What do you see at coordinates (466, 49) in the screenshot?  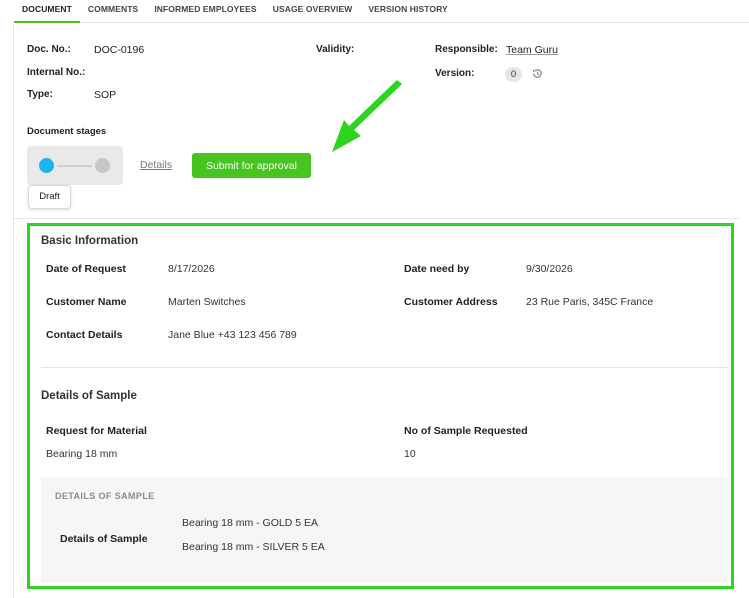 I see `responsible-label: Responsible:` at bounding box center [466, 49].